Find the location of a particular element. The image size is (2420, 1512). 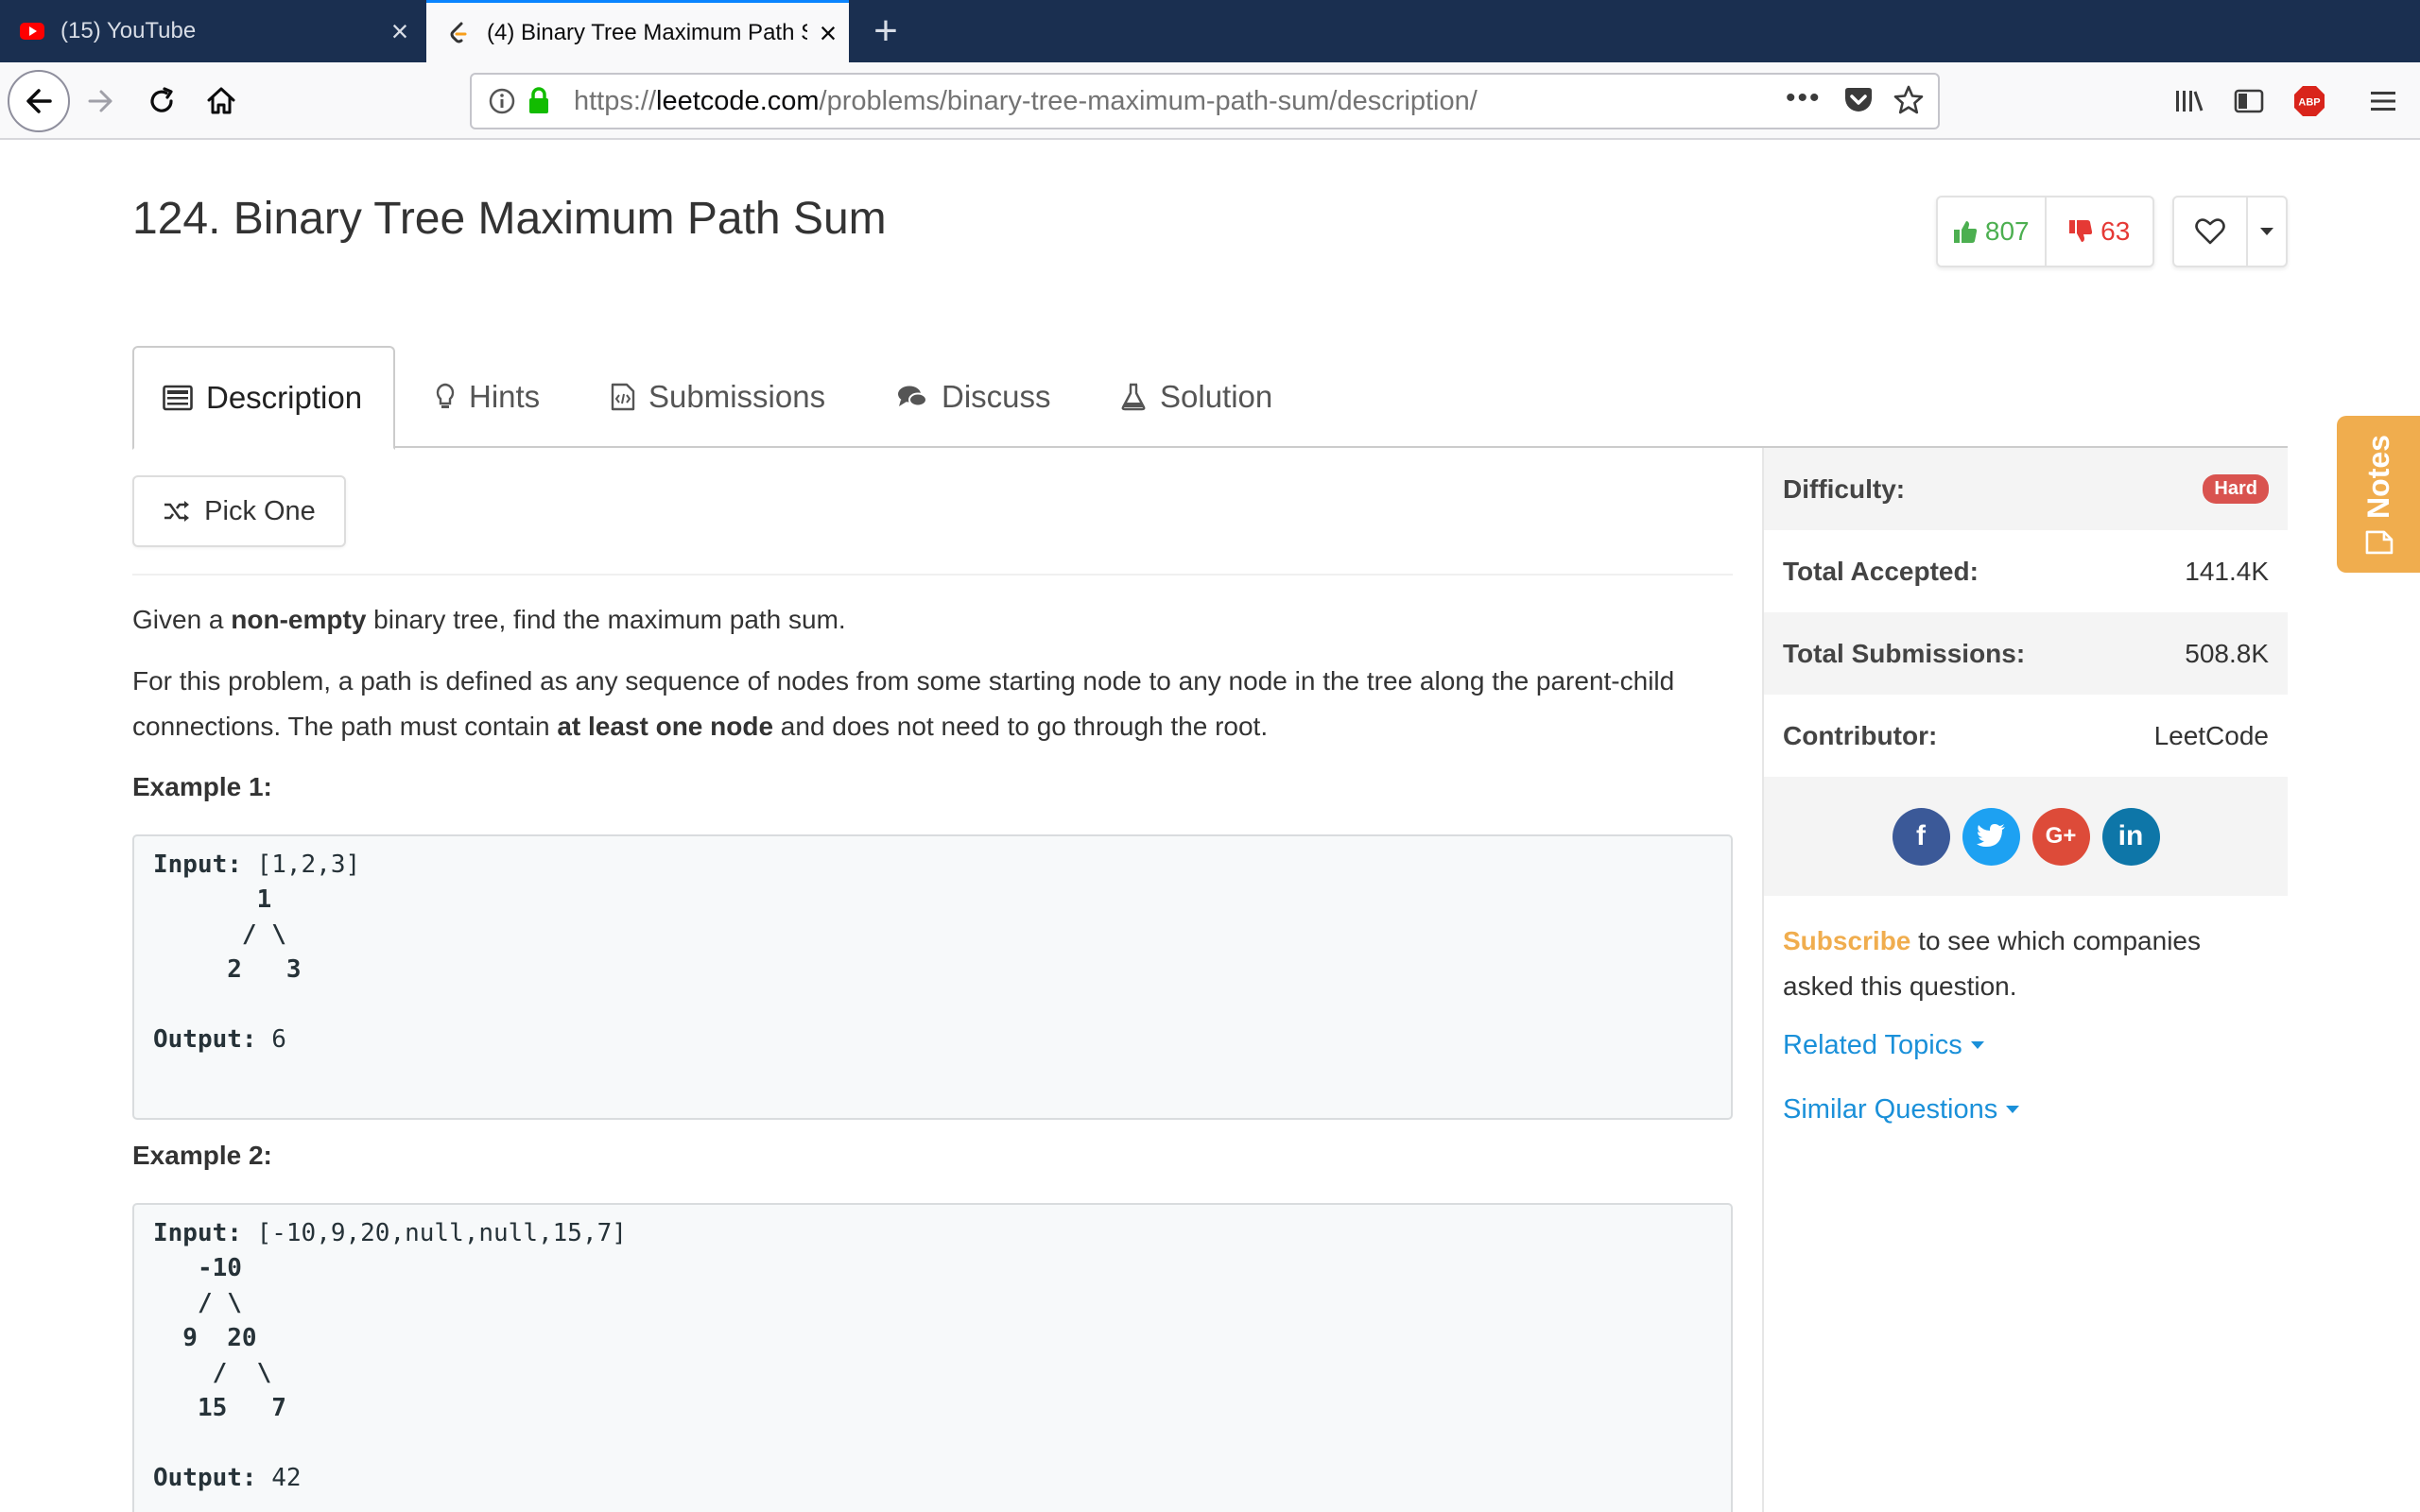

site-info-icon is located at coordinates (502, 103).